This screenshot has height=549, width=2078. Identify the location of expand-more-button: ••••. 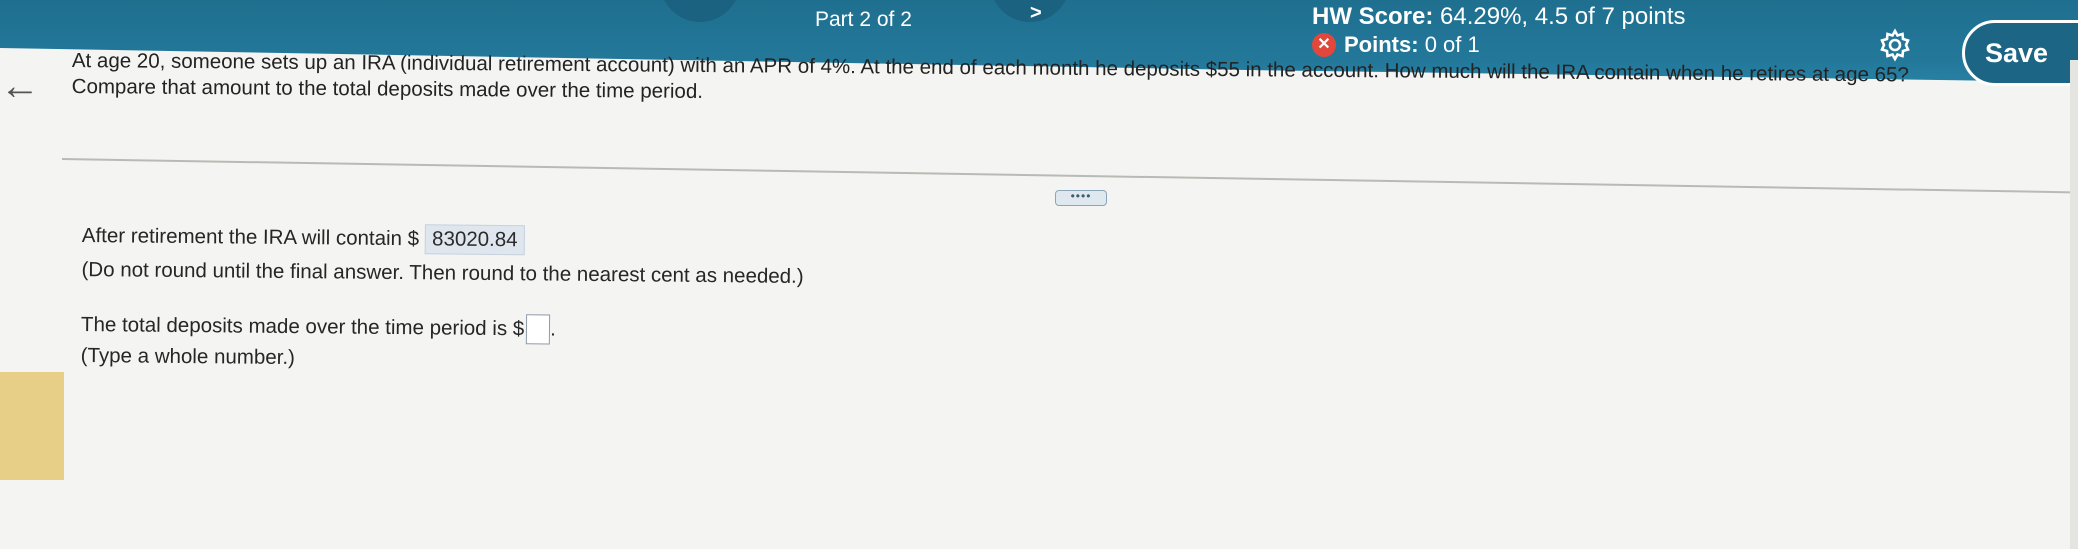
(1081, 198).